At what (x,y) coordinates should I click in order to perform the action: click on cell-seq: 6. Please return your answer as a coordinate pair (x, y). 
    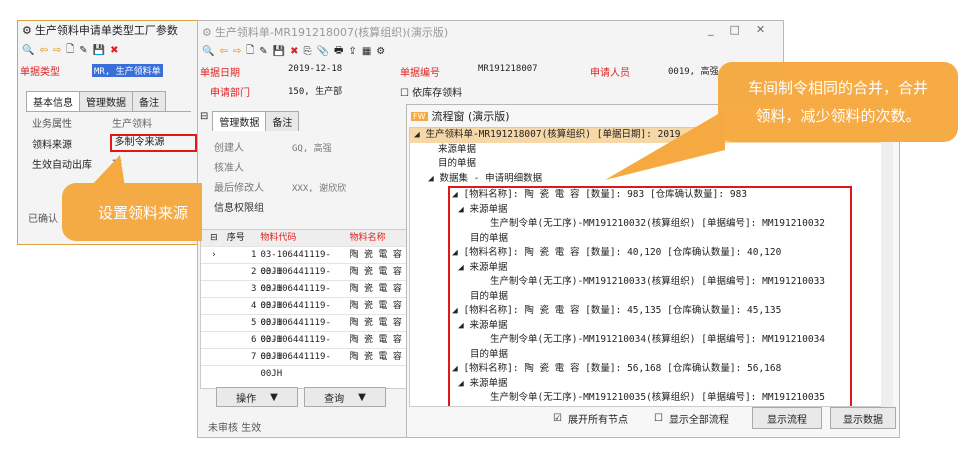
    Looking at the image, I should click on (254, 340).